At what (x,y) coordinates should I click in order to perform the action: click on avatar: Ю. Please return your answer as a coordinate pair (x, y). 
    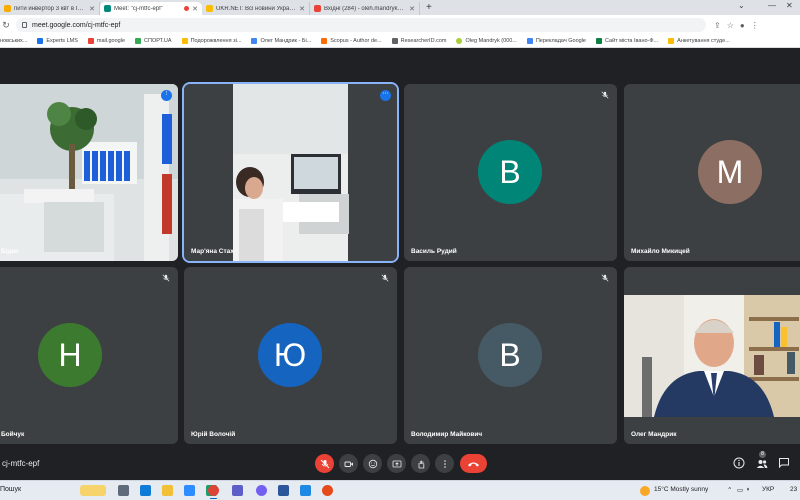
    Looking at the image, I should click on (290, 355).